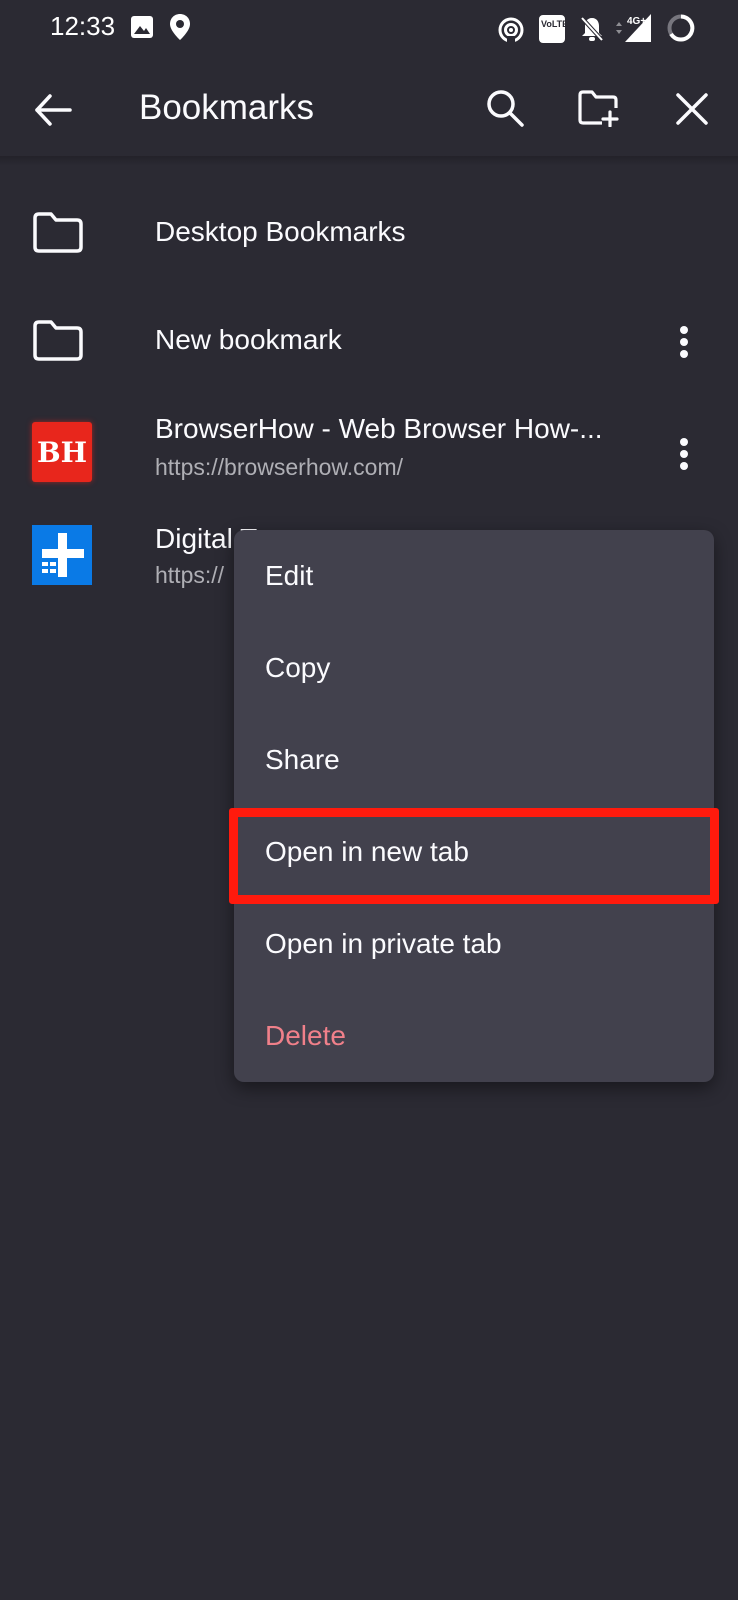 This screenshot has height=1600, width=738. I want to click on favicon-text: BH, so click(62, 452).